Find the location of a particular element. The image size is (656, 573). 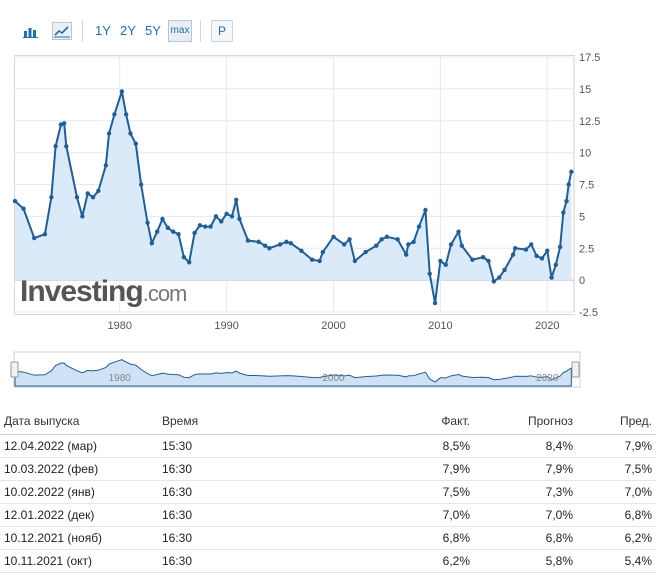

x-tick-label: 2000 is located at coordinates (333, 326).